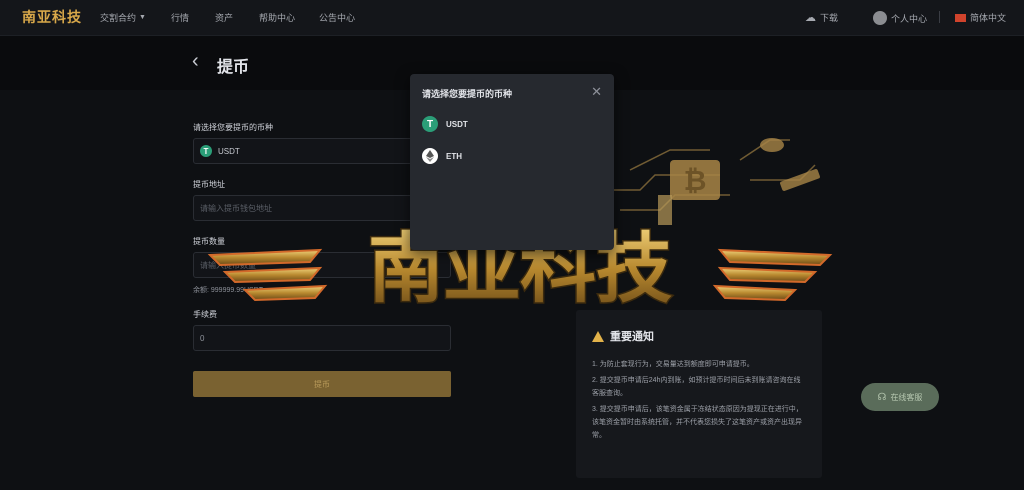 This screenshot has width=1024, height=490. What do you see at coordinates (52, 17) in the screenshot?
I see `brand-logo: 南亚科技` at bounding box center [52, 17].